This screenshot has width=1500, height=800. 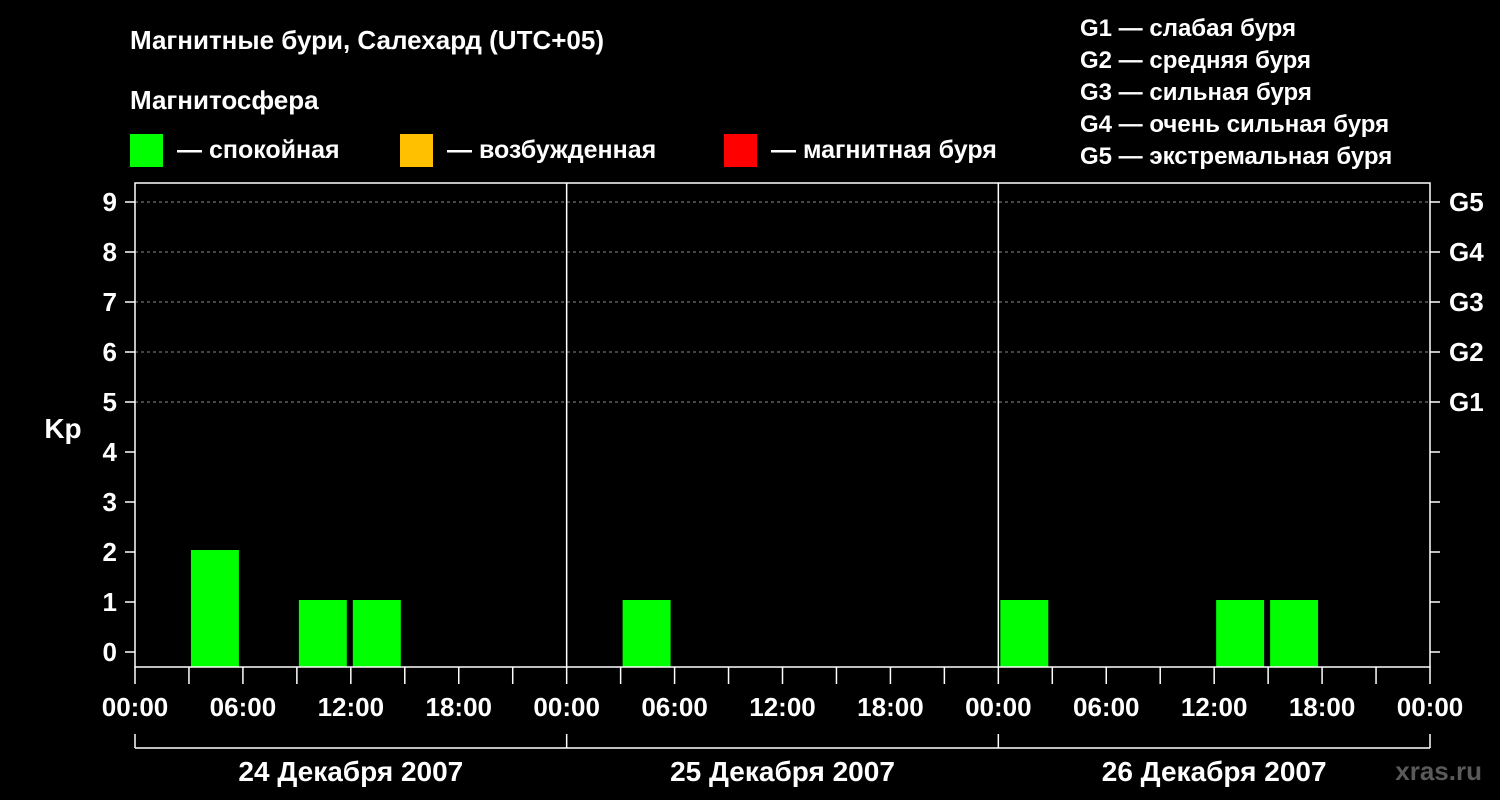 What do you see at coordinates (1195, 60) in the screenshot?
I see `storm-scale-g2: G2 — средняя буря` at bounding box center [1195, 60].